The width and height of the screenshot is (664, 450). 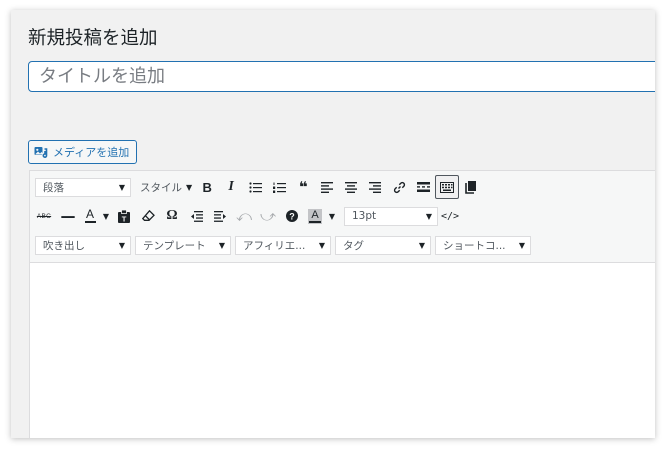 I want to click on speech-bubble-label: 吹き出し, so click(x=64, y=245).